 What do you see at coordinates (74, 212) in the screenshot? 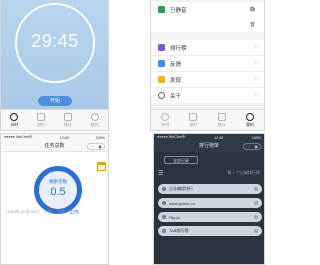
I see `work-link: 工作` at bounding box center [74, 212].